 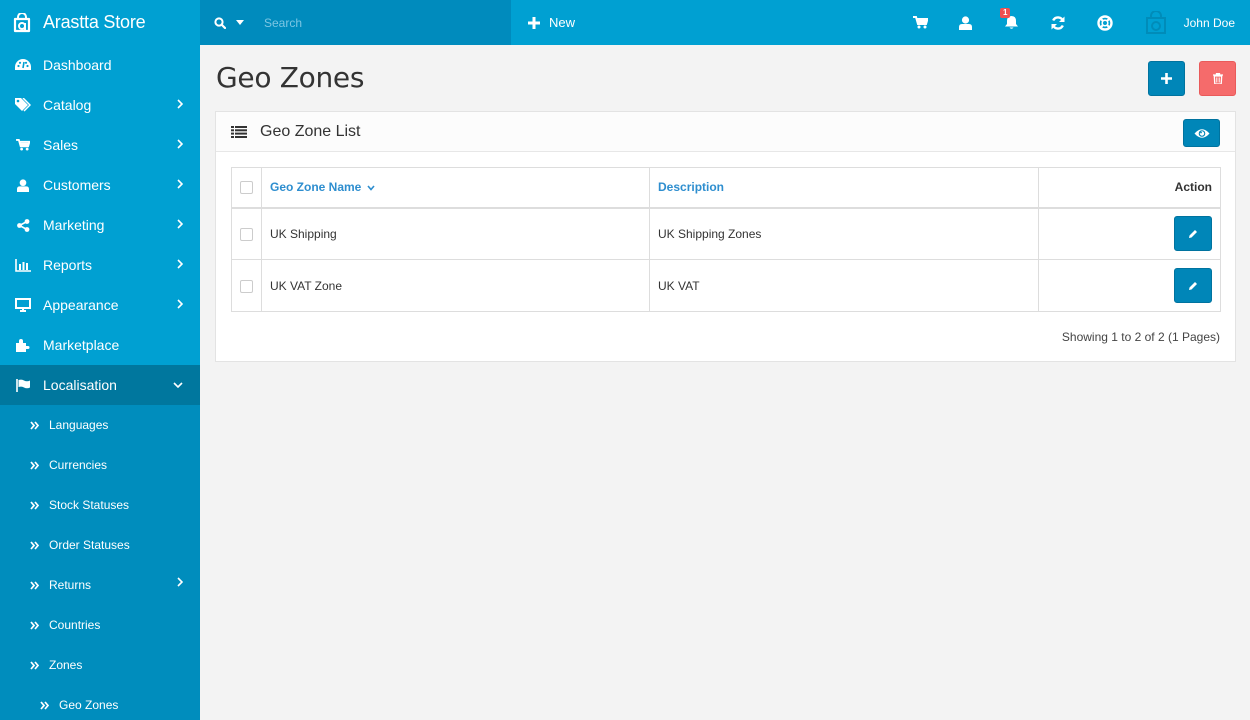 I want to click on store-title: Arastta Store, so click(x=94, y=22).